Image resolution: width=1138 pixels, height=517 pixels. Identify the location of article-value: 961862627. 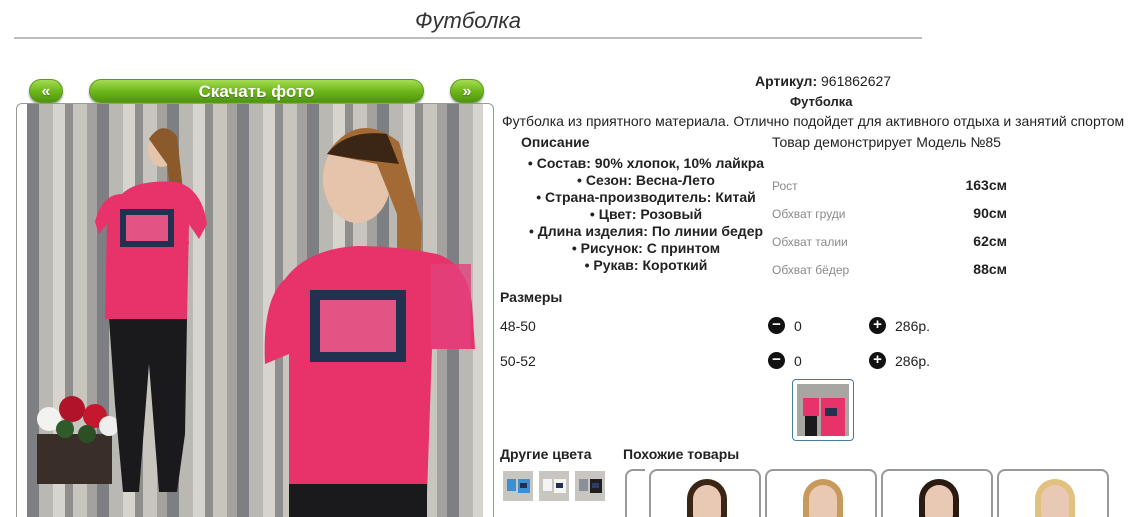
(856, 81).